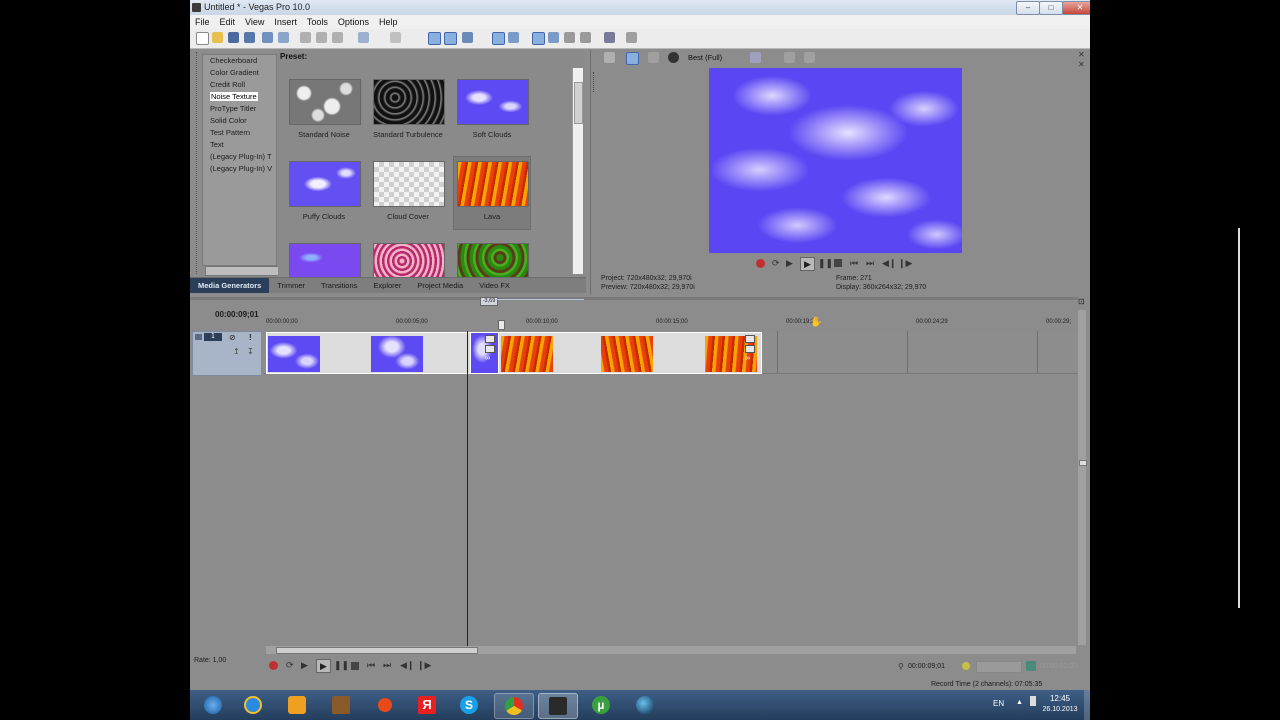 Image resolution: width=1280 pixels, height=720 pixels. Describe the element at coordinates (321, 37) in the screenshot. I see `copy-icon` at that location.